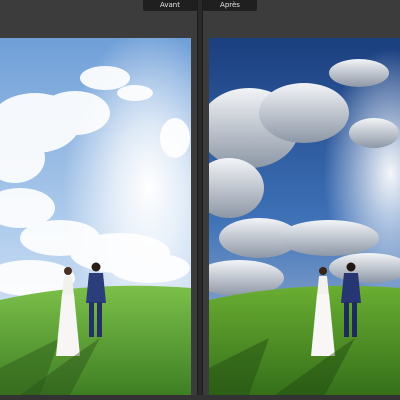 This screenshot has width=400, height=400. I want to click on split-divider, so click(200, 200).